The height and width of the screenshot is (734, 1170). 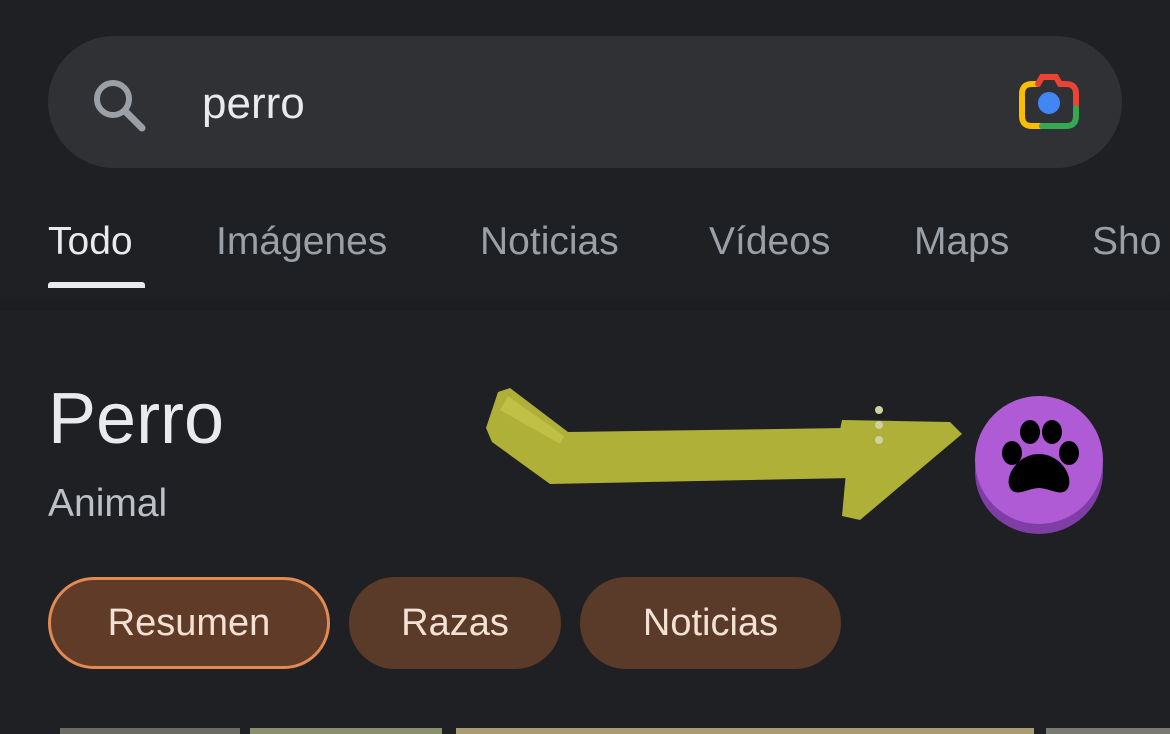 What do you see at coordinates (879, 426) in the screenshot?
I see `more-options-icon` at bounding box center [879, 426].